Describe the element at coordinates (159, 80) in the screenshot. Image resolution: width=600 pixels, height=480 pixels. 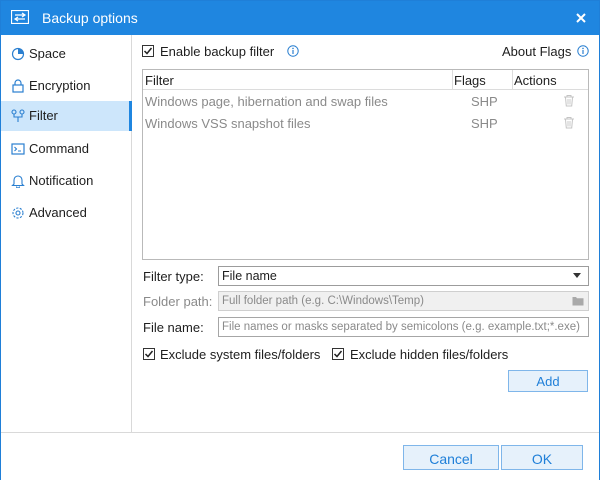
I see `column-header-filter: Filter` at that location.